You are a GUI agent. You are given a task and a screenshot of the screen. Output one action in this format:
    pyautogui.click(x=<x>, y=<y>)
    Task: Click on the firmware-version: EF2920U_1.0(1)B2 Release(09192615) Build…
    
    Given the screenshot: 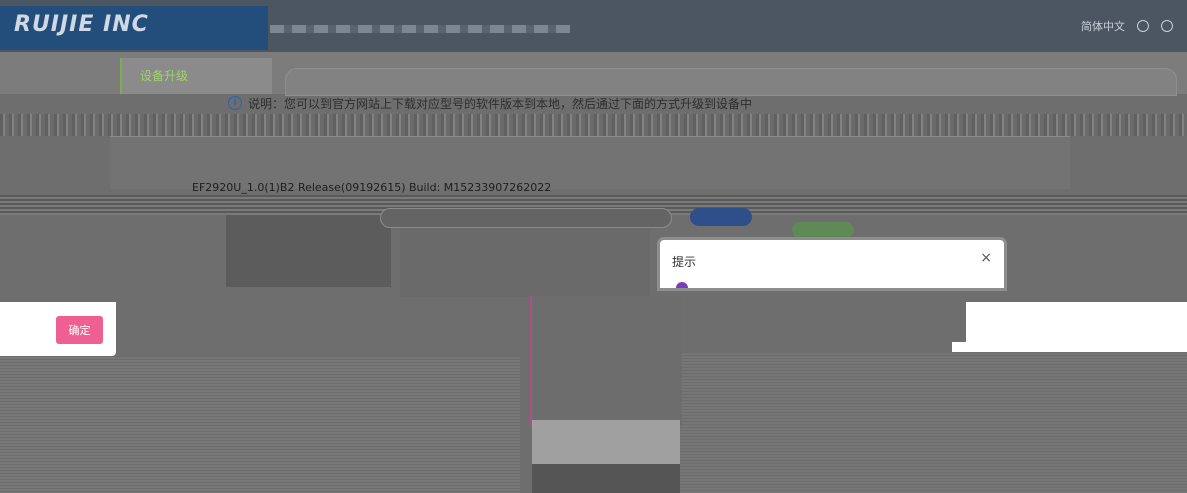 What is the action you would take?
    pyautogui.click(x=372, y=187)
    